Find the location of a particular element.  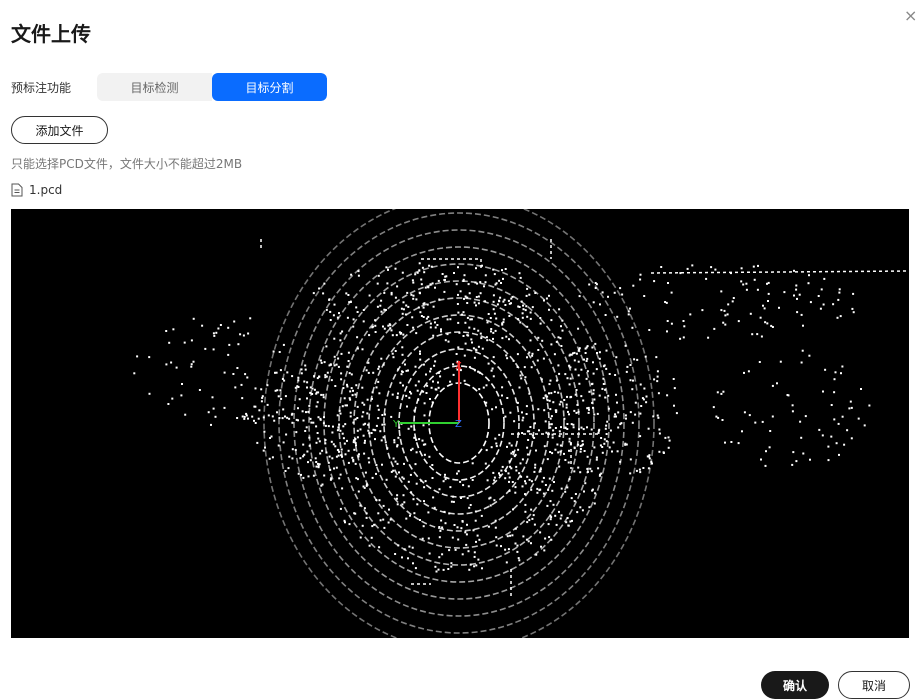

confirm-button: 确认 is located at coordinates (795, 685).